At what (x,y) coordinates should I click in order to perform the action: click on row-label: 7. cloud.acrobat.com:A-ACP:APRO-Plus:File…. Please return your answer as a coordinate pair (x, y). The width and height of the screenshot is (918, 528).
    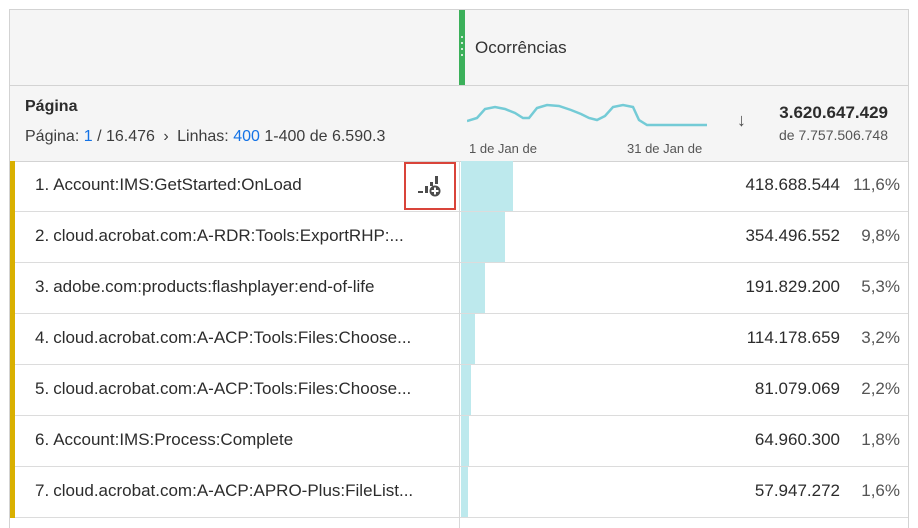
    Looking at the image, I should click on (244, 491).